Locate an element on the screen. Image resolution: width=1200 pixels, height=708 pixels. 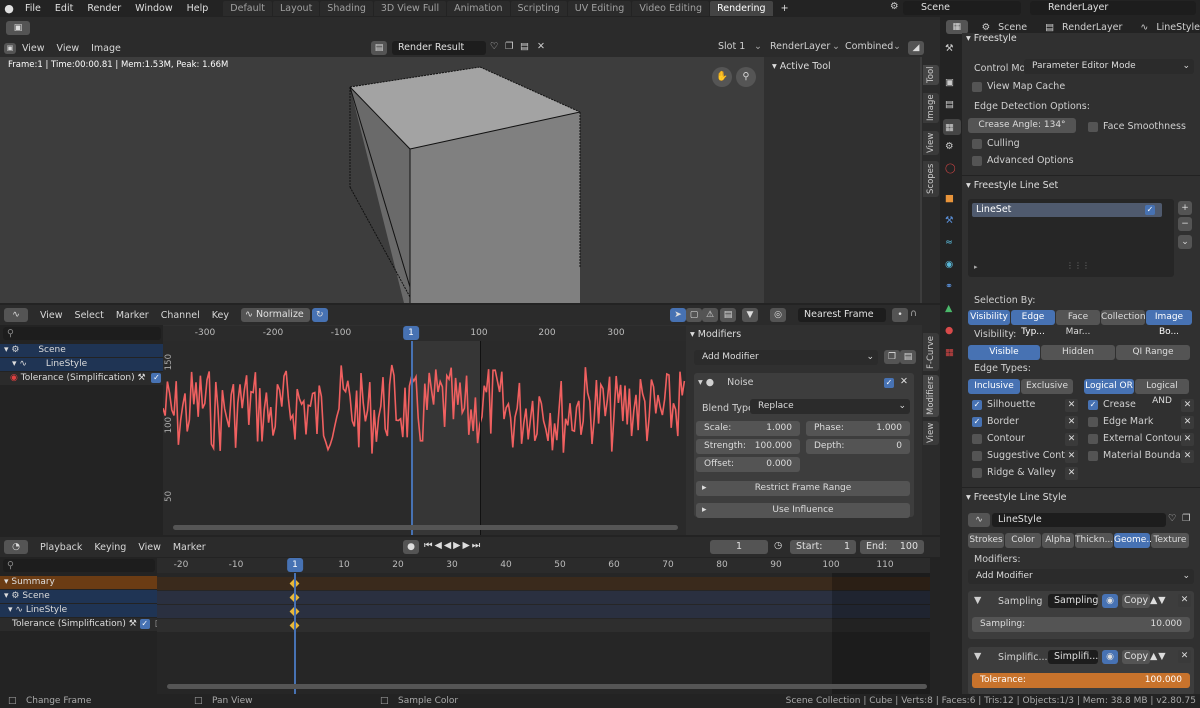
tab-view: View is located at coordinates (931, 143).